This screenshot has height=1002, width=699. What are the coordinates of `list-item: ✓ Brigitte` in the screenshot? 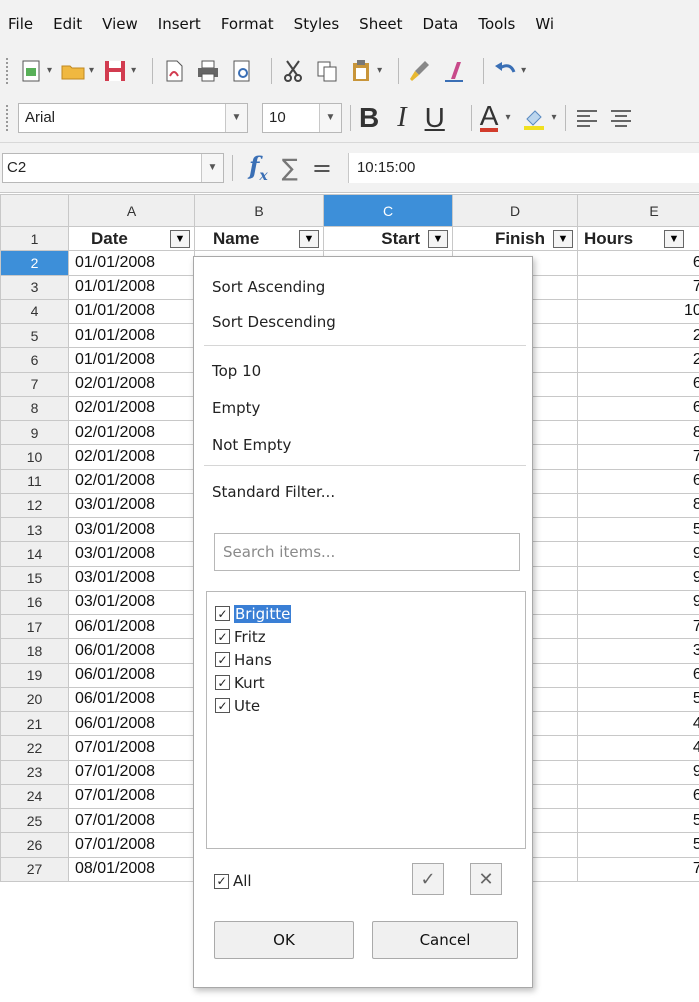 It's located at (366, 613).